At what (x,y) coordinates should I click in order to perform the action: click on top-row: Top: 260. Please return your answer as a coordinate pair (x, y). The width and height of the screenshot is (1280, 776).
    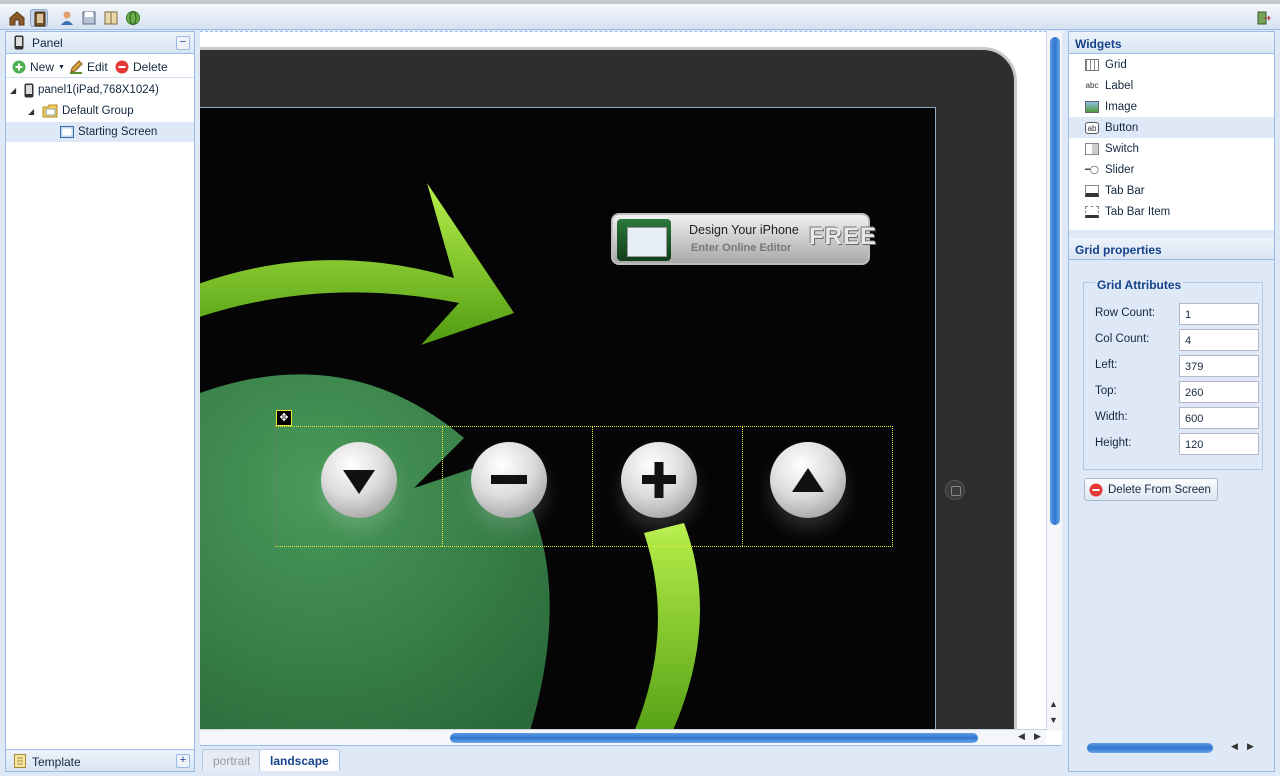
    Looking at the image, I should click on (1182, 392).